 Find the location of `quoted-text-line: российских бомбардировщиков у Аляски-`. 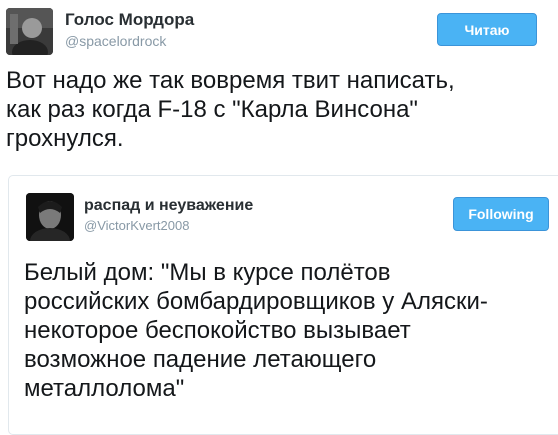

quoted-text-line: российских бомбардировщиков у Аляски- is located at coordinates (256, 301).